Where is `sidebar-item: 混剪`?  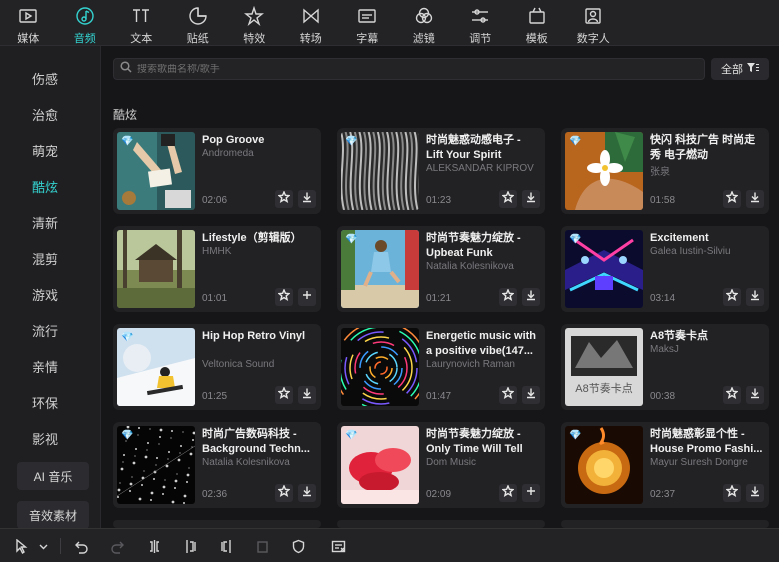 sidebar-item: 混剪 is located at coordinates (45, 258).